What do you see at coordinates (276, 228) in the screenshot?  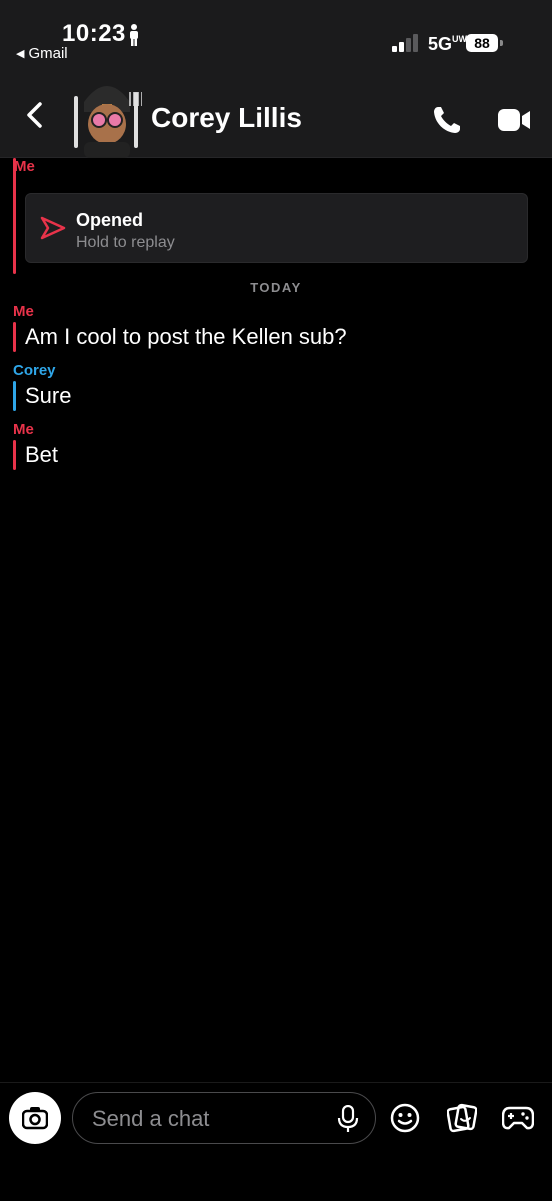 I see `snap-card: Opened Hold to replay` at bounding box center [276, 228].